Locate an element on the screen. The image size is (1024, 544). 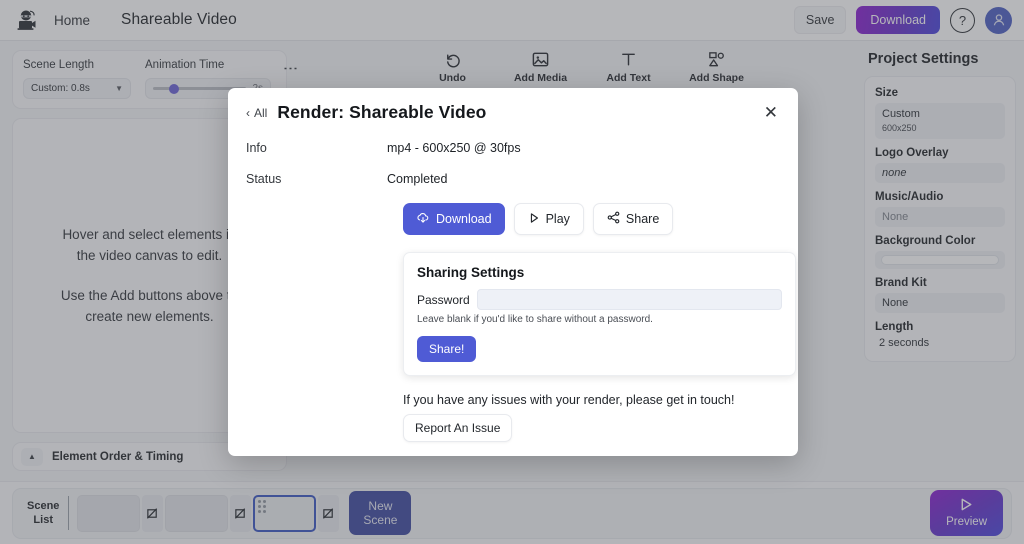
modal-share-button: Share is located at coordinates (633, 219).